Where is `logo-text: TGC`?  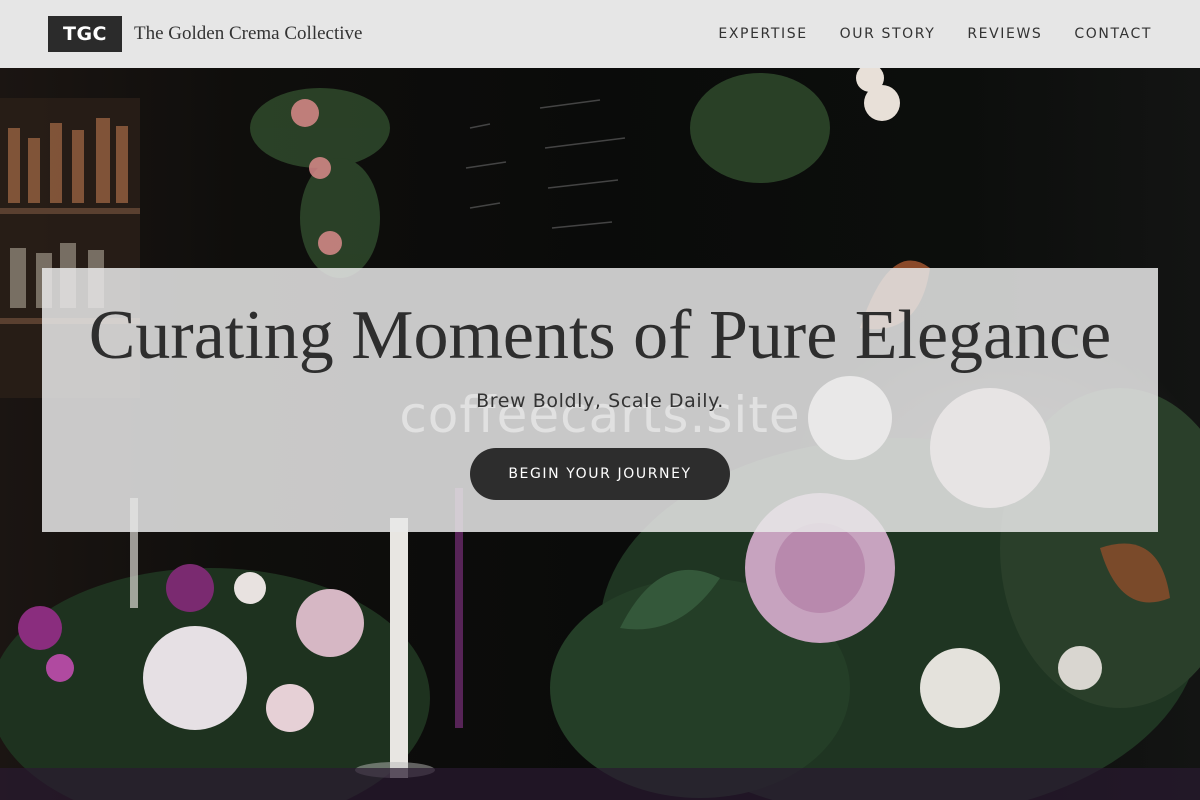 logo-text: TGC is located at coordinates (85, 34).